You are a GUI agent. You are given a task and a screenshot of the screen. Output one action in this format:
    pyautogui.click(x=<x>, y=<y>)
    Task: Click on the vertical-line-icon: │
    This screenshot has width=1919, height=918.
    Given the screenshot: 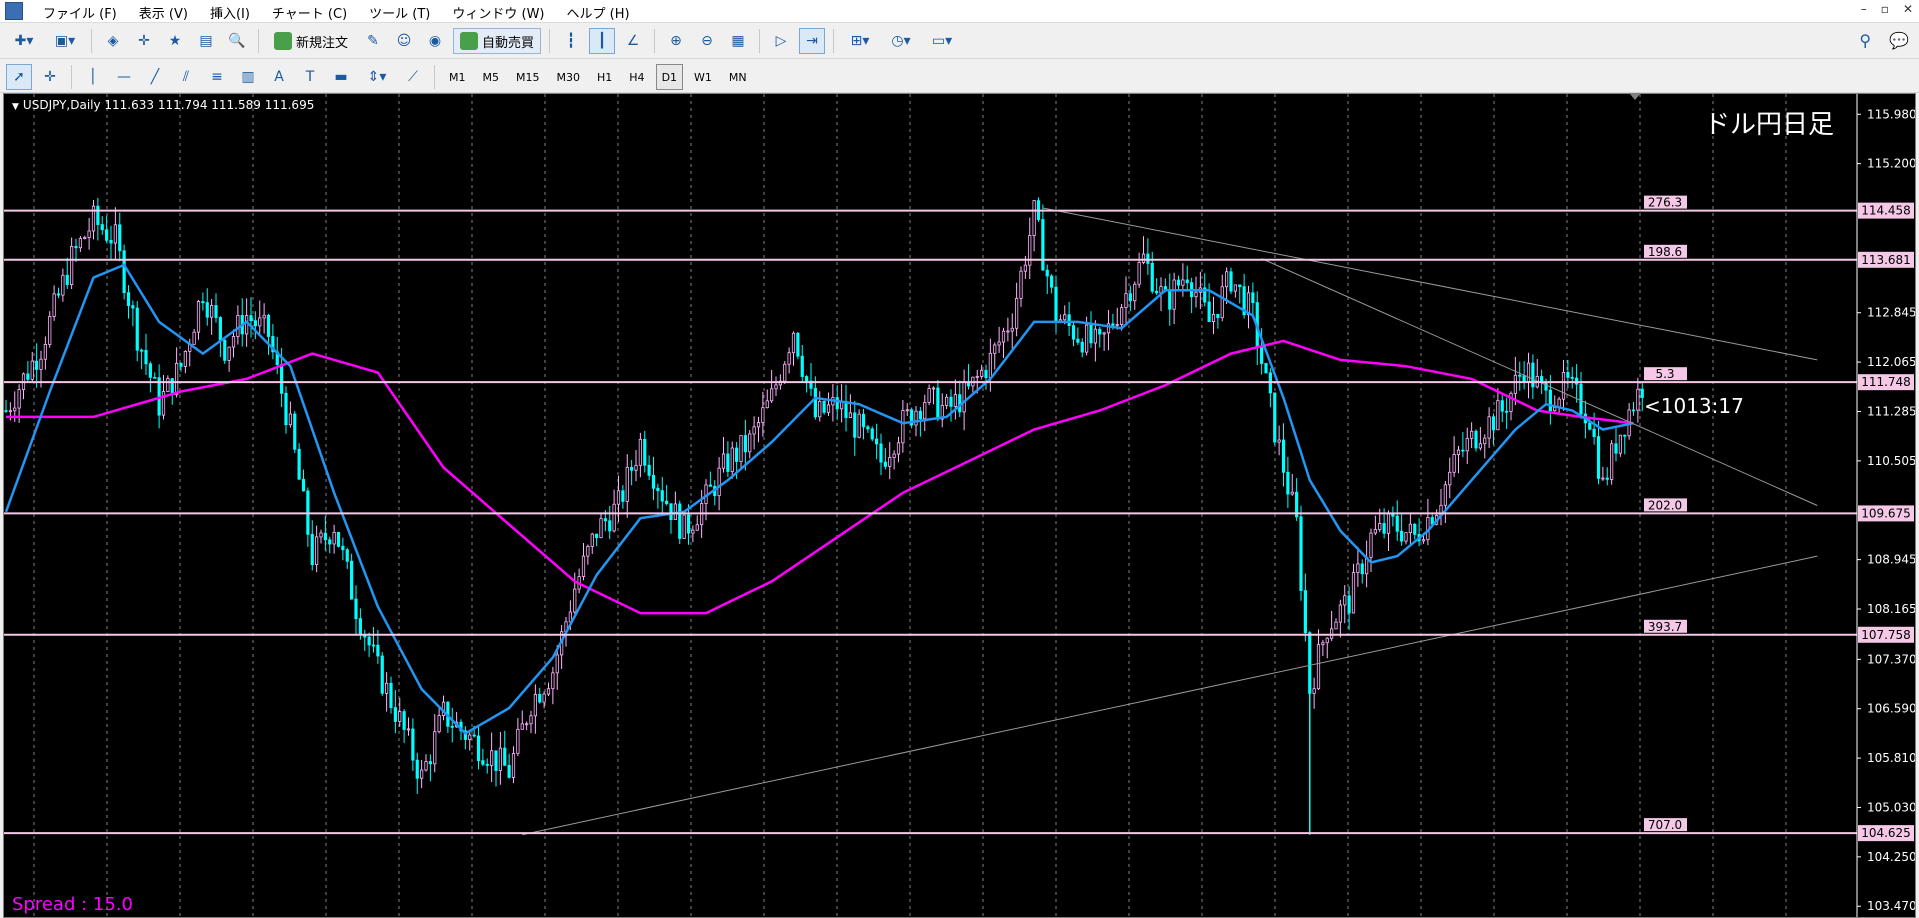 What is the action you would take?
    pyautogui.click(x=93, y=77)
    